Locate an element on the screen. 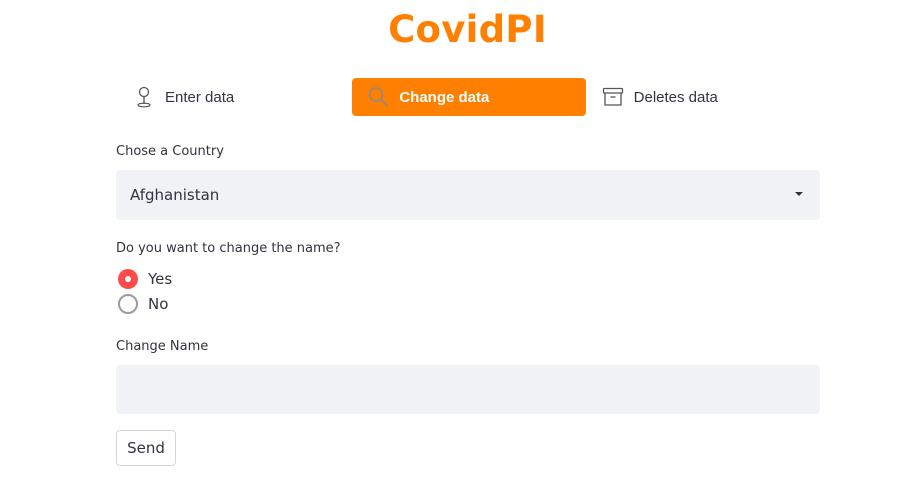 This screenshot has width=915, height=504. menu-item-enter-data: Enter data is located at coordinates (233, 97).